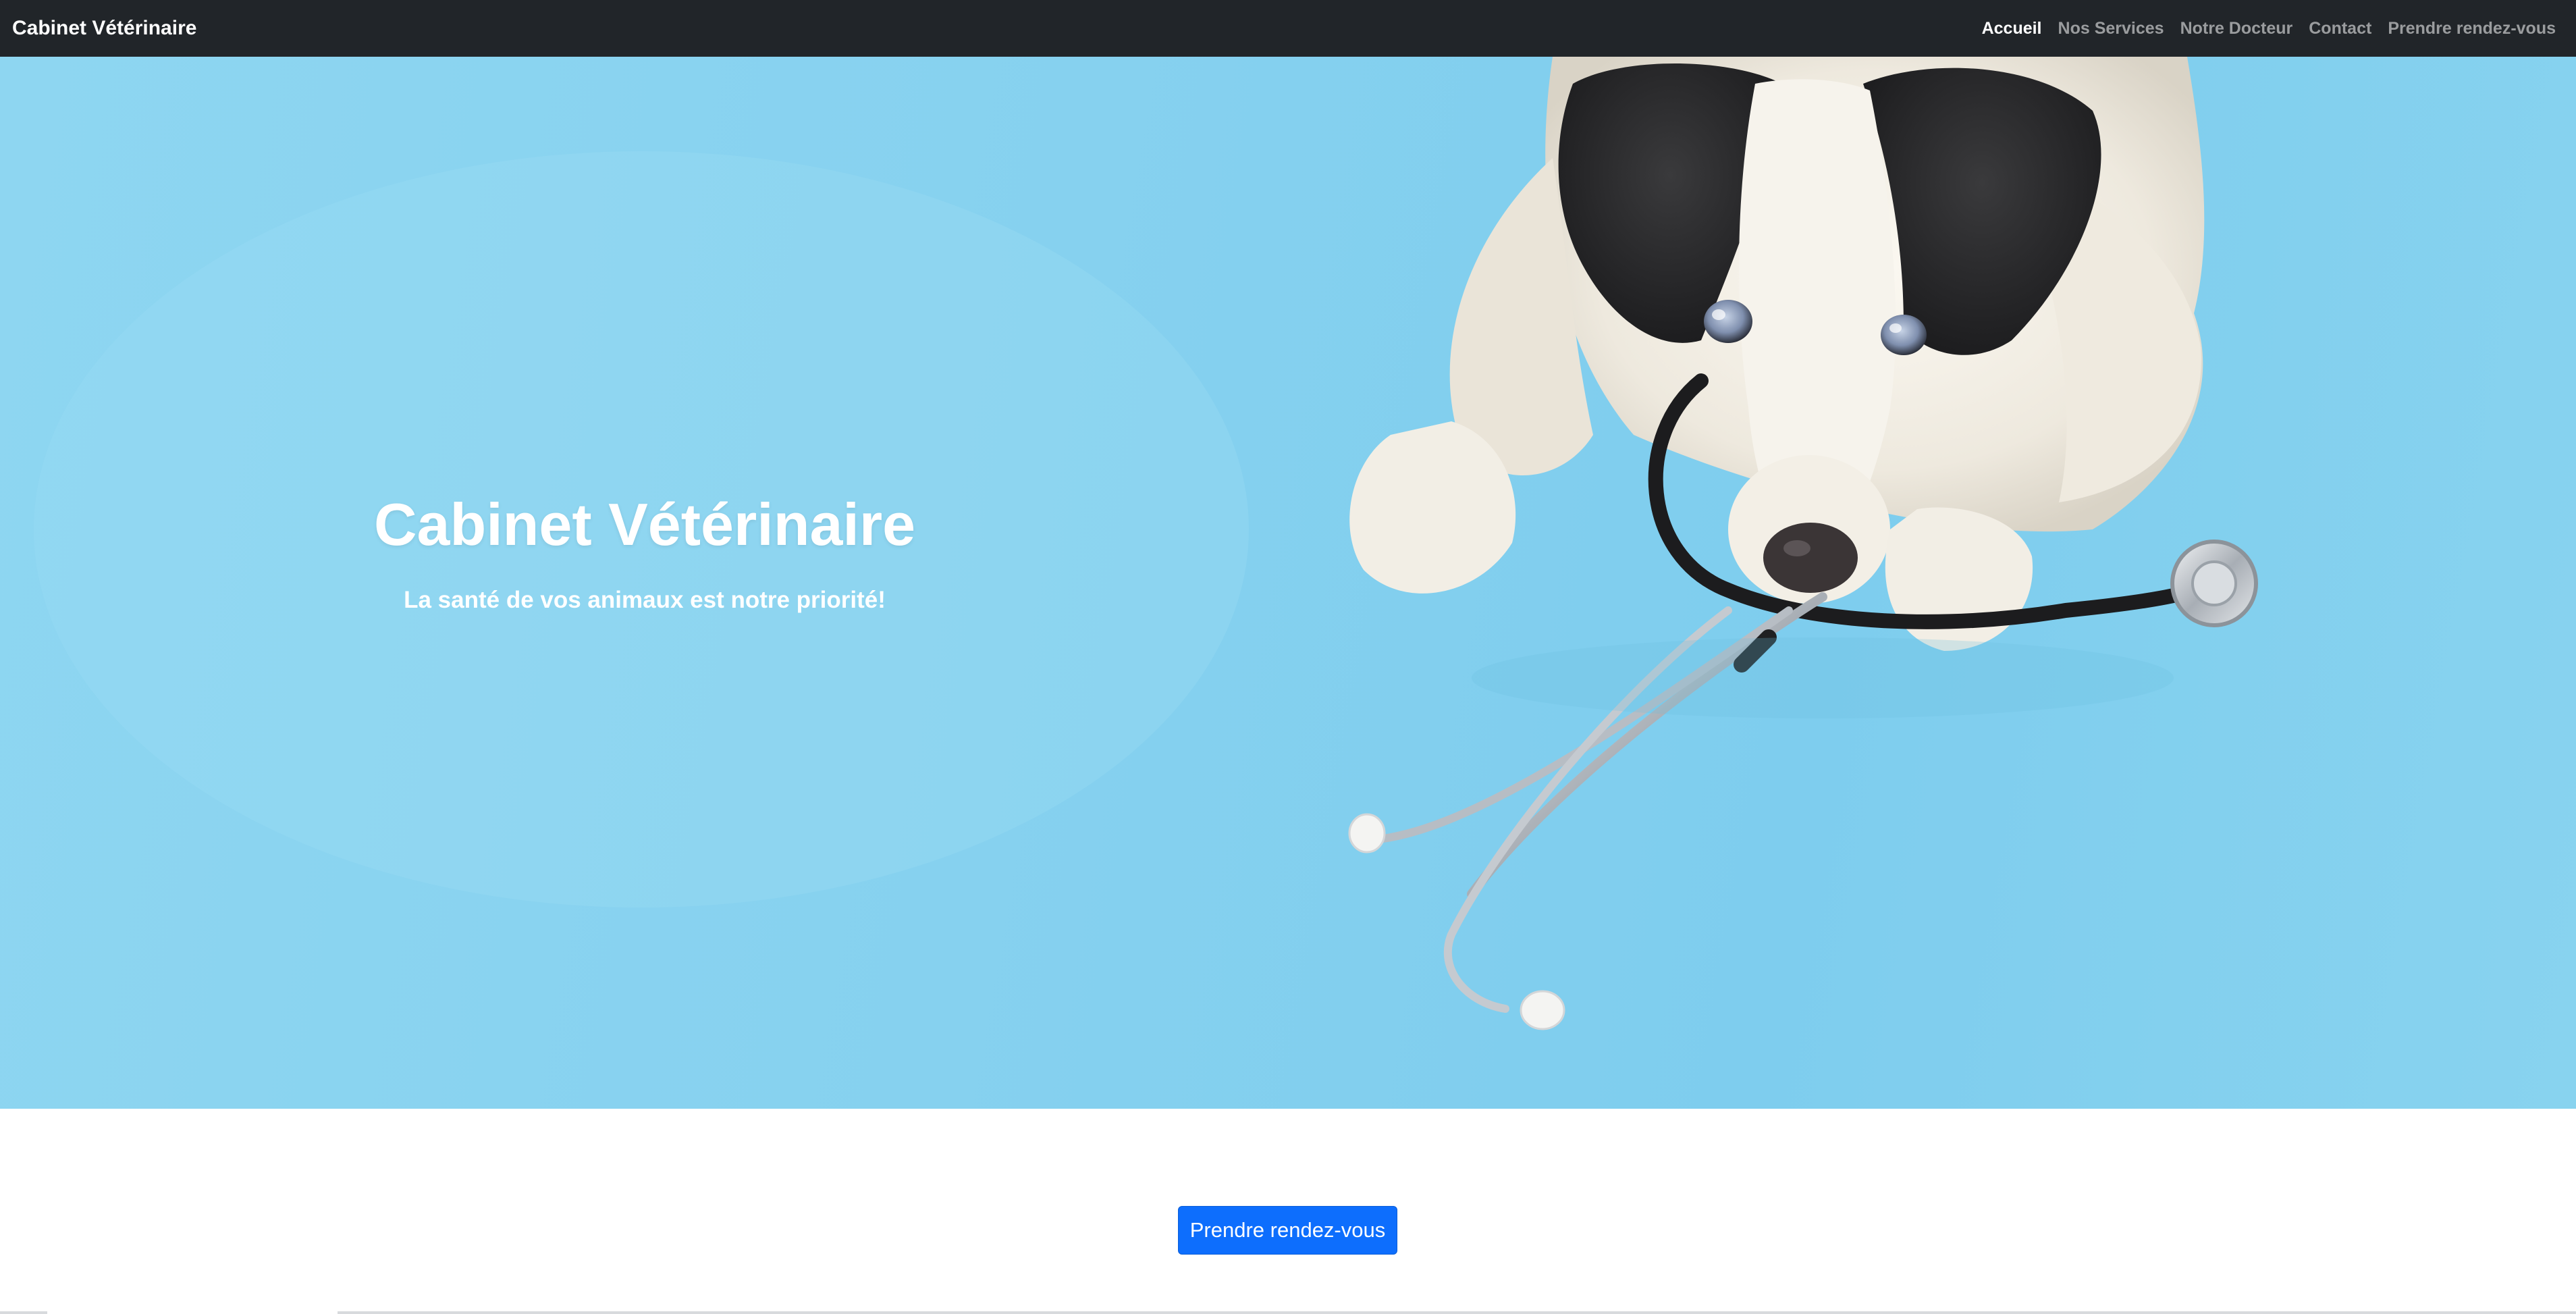  What do you see at coordinates (2012, 28) in the screenshot?
I see `nav-link-accueil: Accueil` at bounding box center [2012, 28].